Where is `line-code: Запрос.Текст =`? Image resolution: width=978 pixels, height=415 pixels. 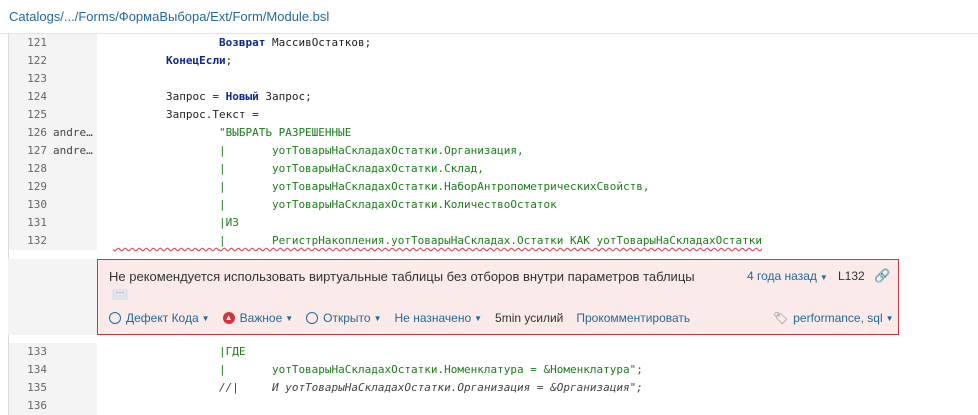 line-code: Запрос.Текст = is located at coordinates (186, 115).